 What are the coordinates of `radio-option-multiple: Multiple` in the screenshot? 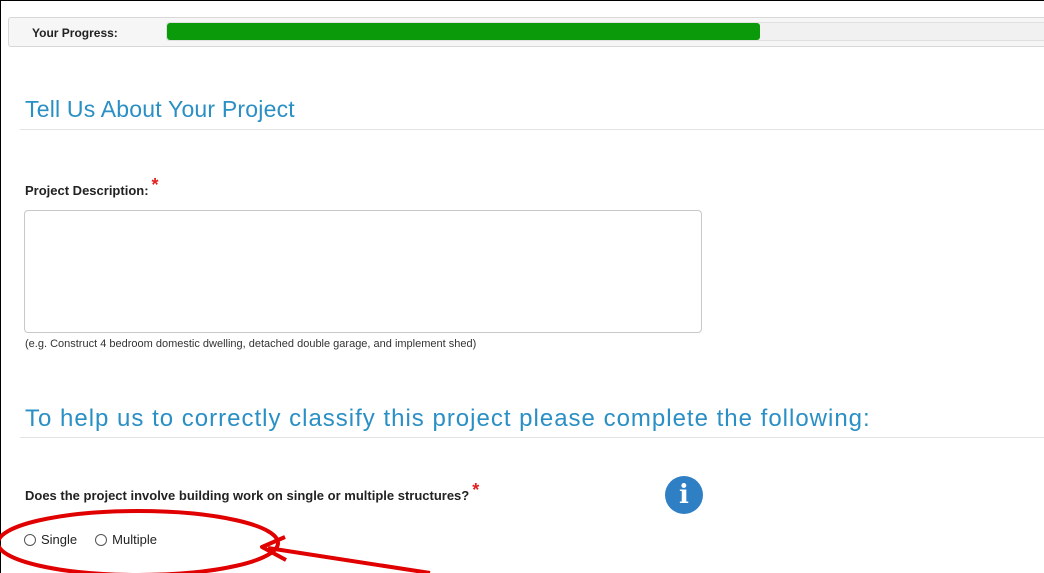 It's located at (126, 539).